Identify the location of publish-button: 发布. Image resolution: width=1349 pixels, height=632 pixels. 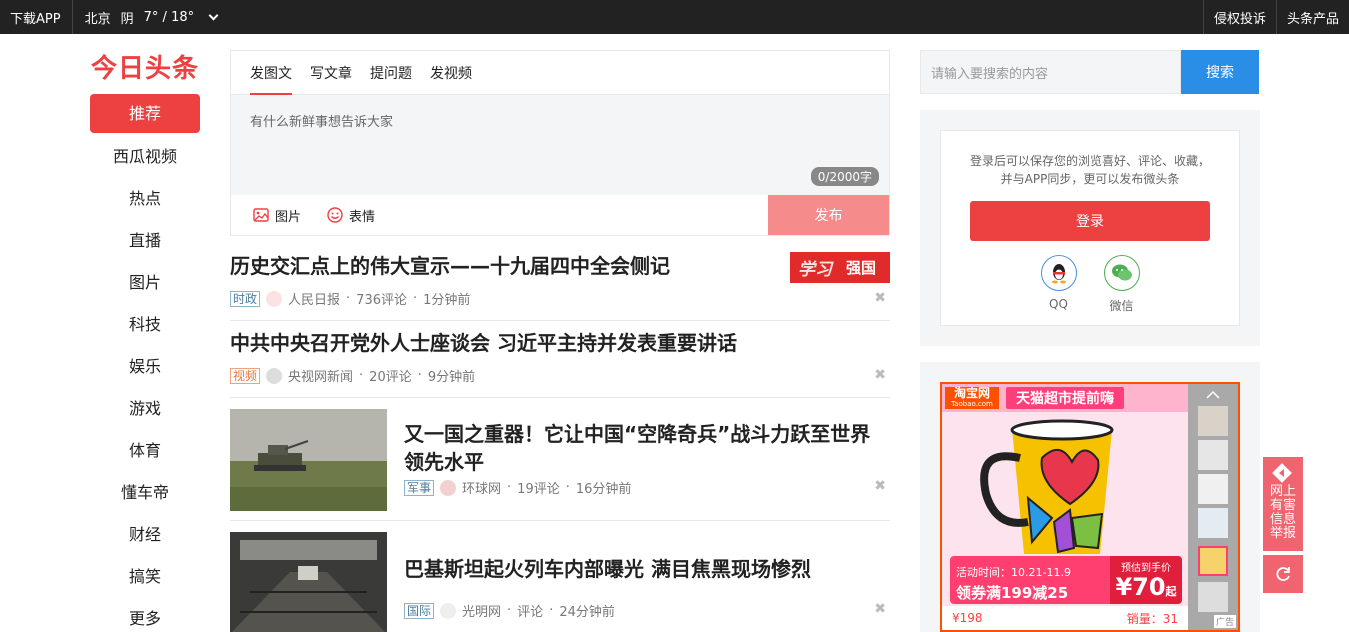
(828, 215).